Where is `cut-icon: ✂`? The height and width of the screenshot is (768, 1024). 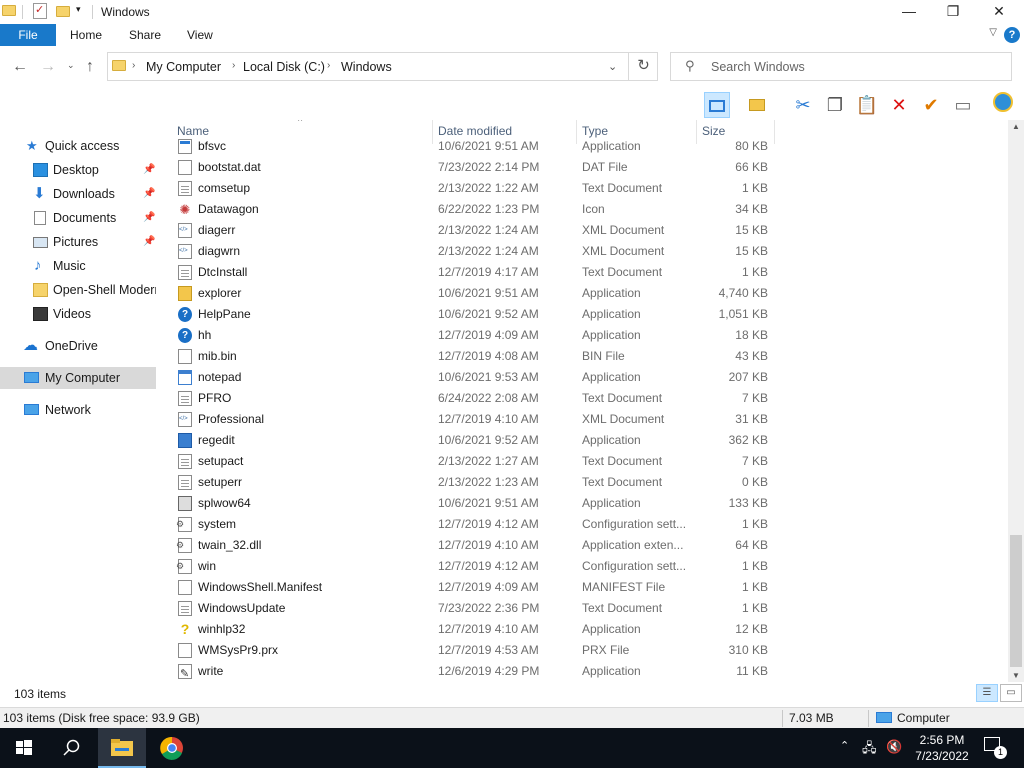 cut-icon: ✂ is located at coordinates (803, 105).